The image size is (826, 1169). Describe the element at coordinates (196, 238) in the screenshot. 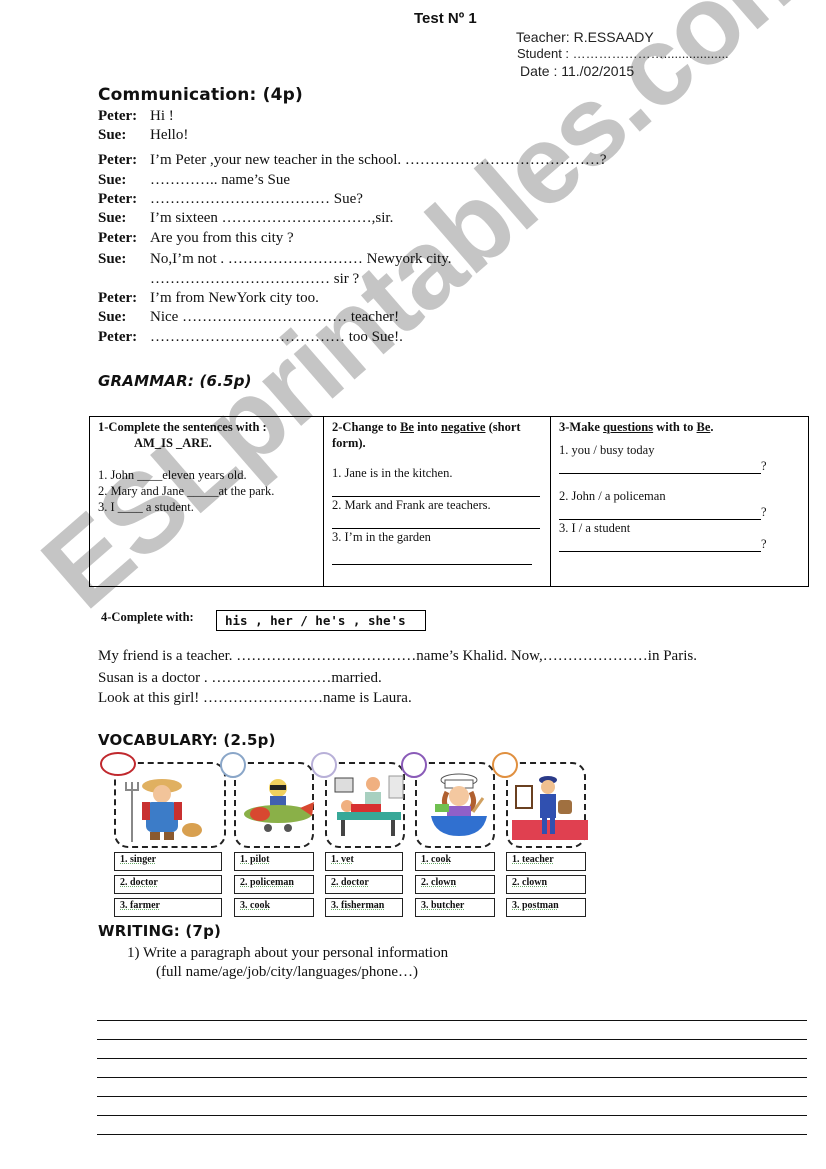

I see `dialogue-line: Peter: Are you from this city ?` at that location.